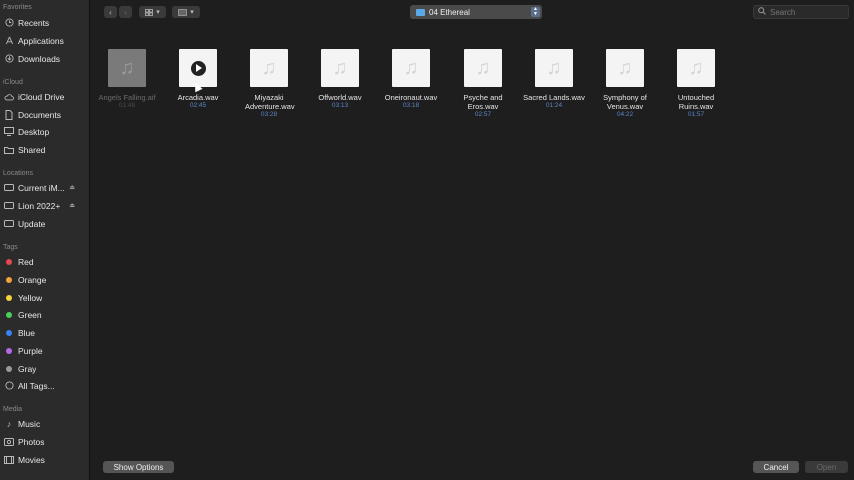 The width and height of the screenshot is (854, 480). What do you see at coordinates (340, 105) in the screenshot?
I see `file-duration: 03:13` at bounding box center [340, 105].